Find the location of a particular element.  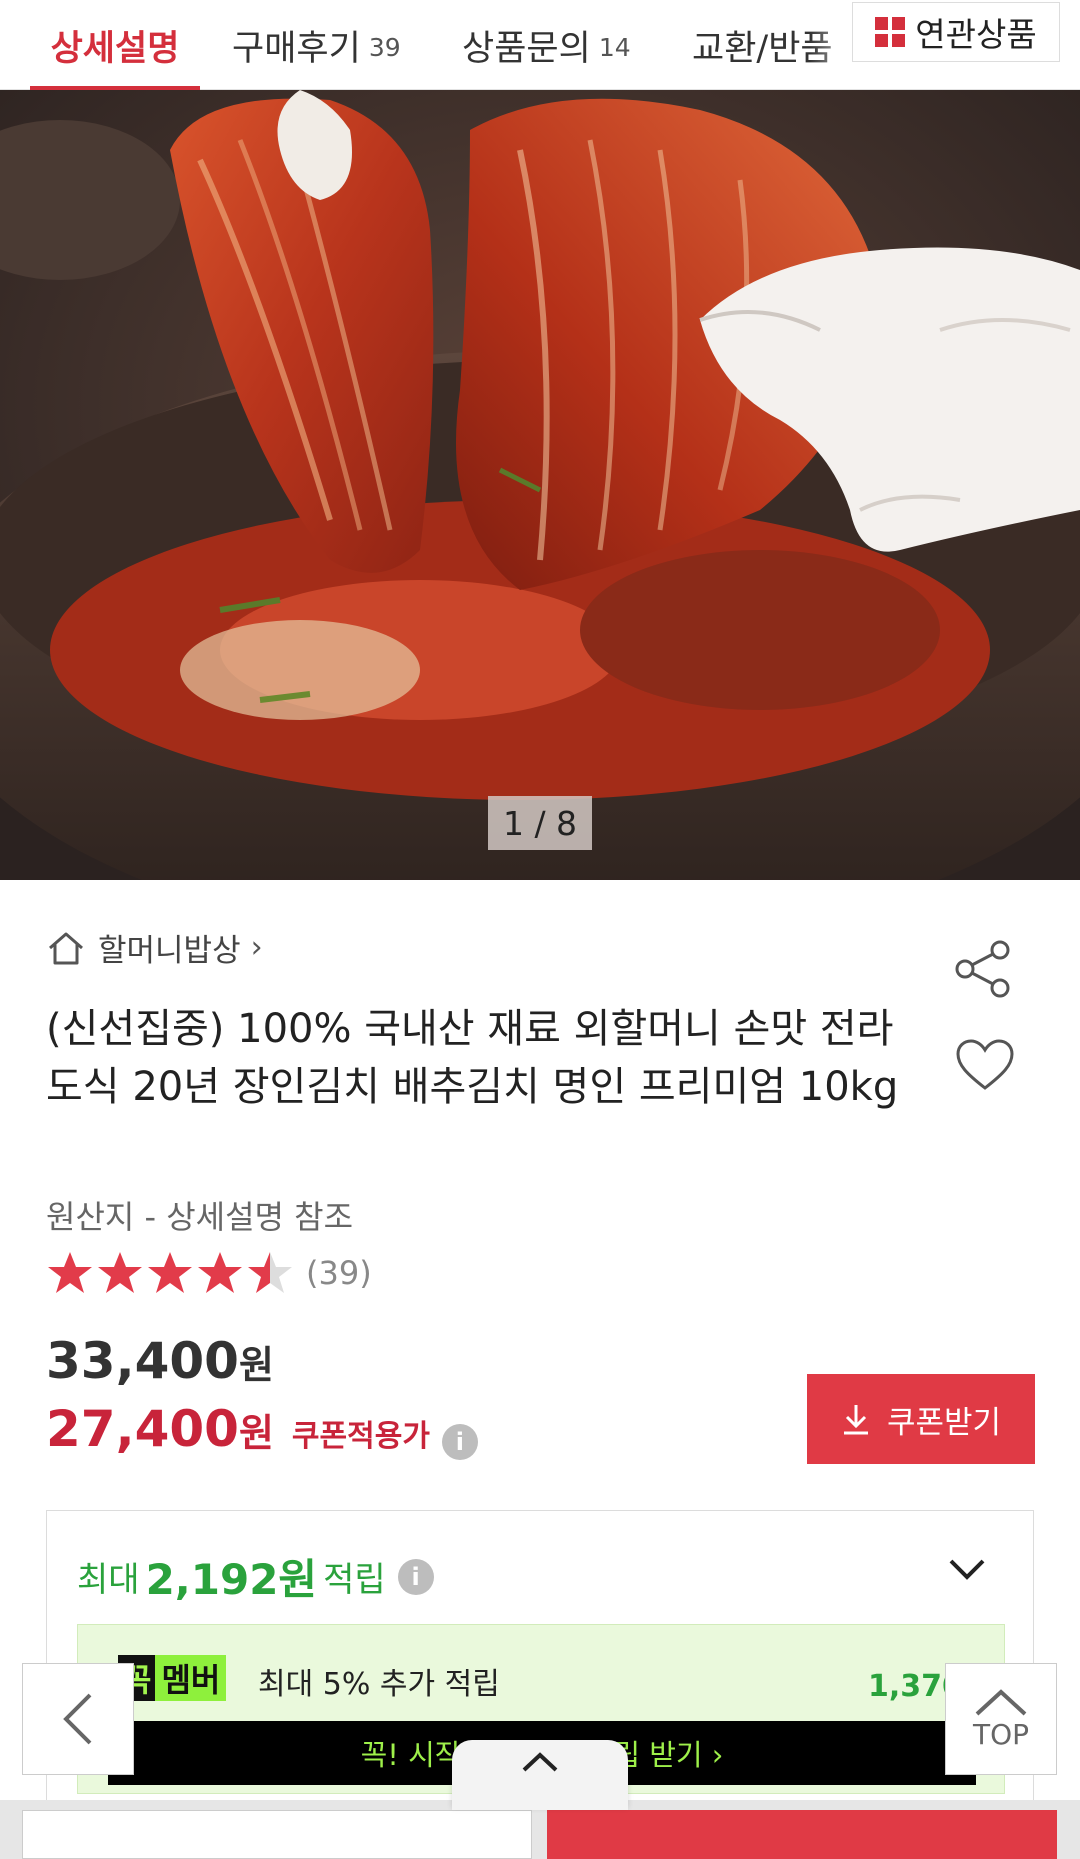

coupon-download-button: 쿠폰받기 is located at coordinates (921, 1419).